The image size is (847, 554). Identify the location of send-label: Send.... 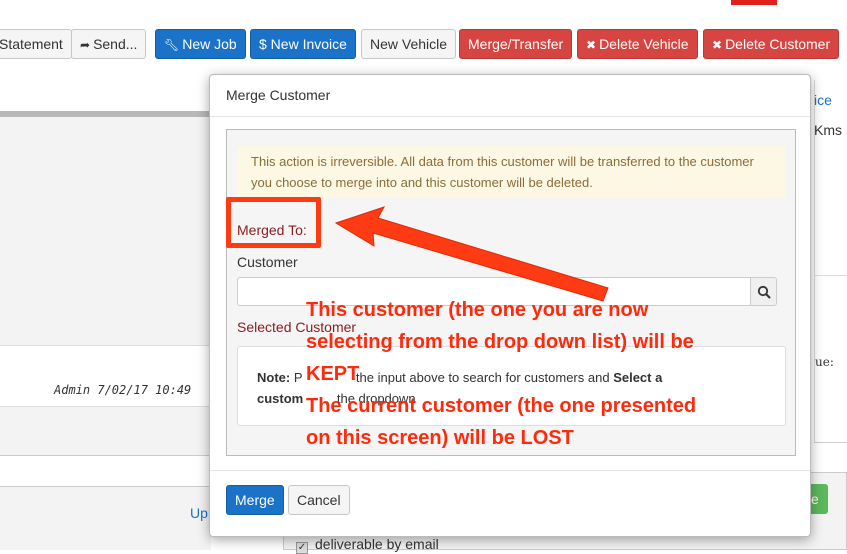
(115, 44).